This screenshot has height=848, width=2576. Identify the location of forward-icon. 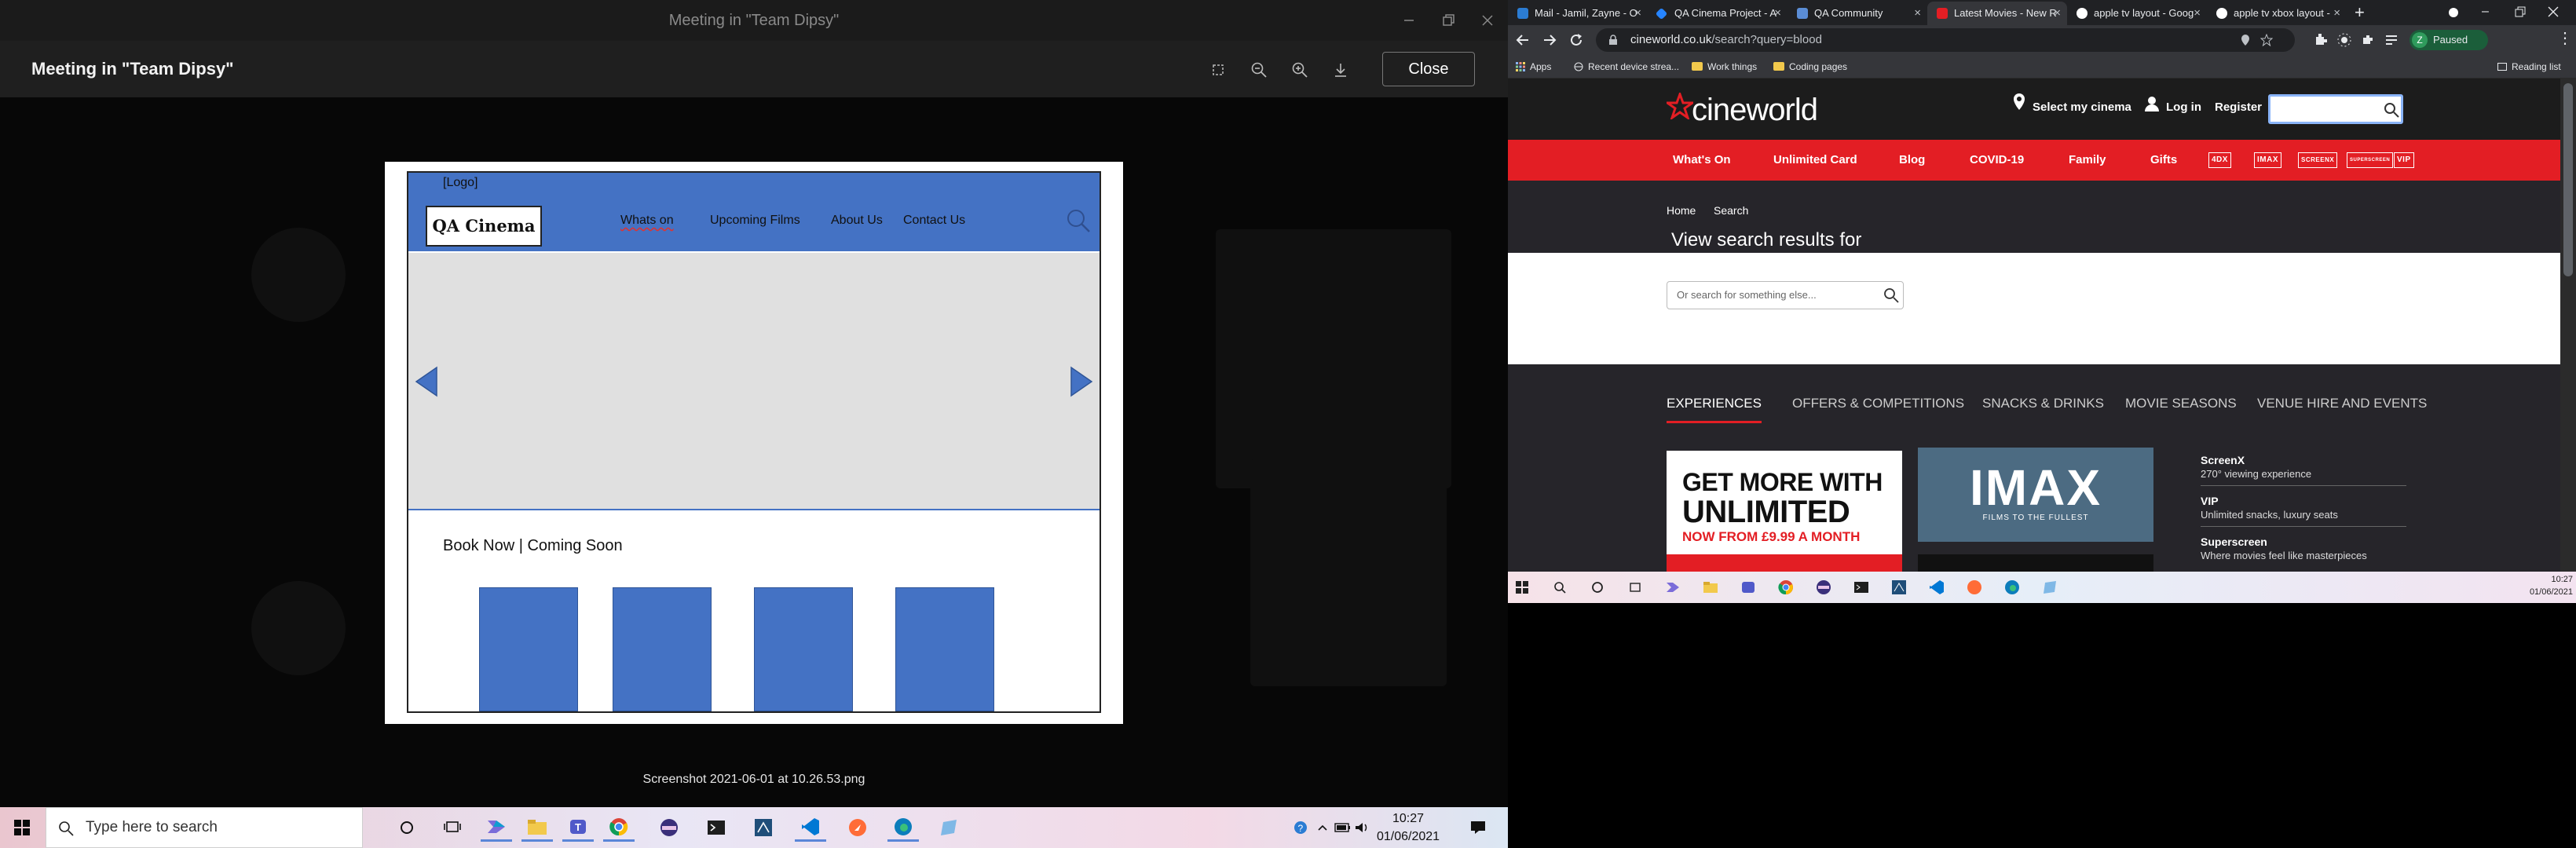
(1550, 40).